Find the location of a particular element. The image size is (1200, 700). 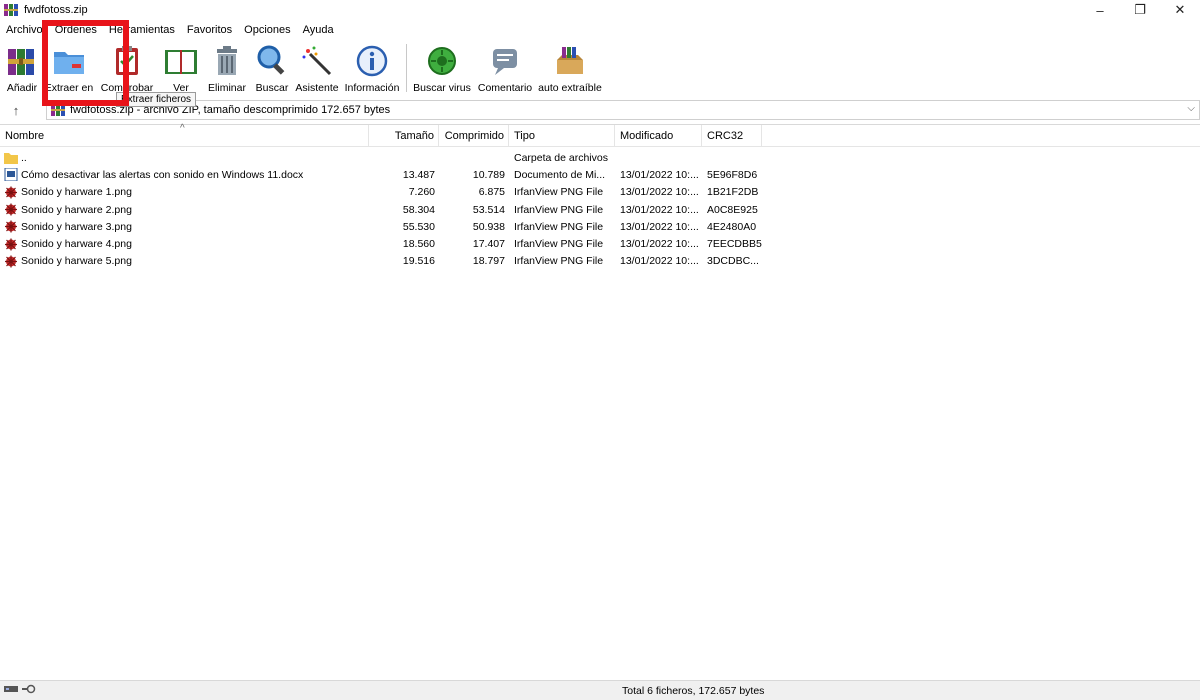

comment-icon is located at coordinates (505, 61).